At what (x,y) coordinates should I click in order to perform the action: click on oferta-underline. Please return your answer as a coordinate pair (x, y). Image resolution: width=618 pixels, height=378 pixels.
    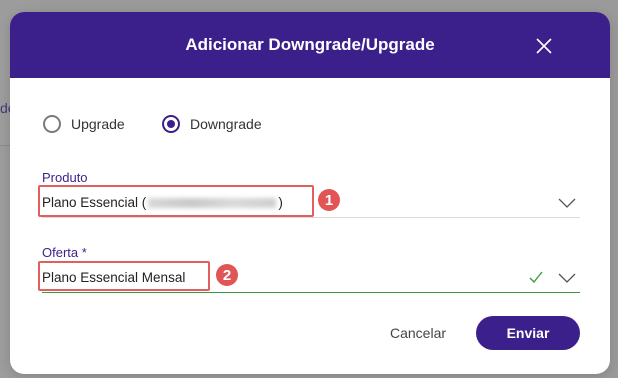
    Looking at the image, I should click on (311, 292).